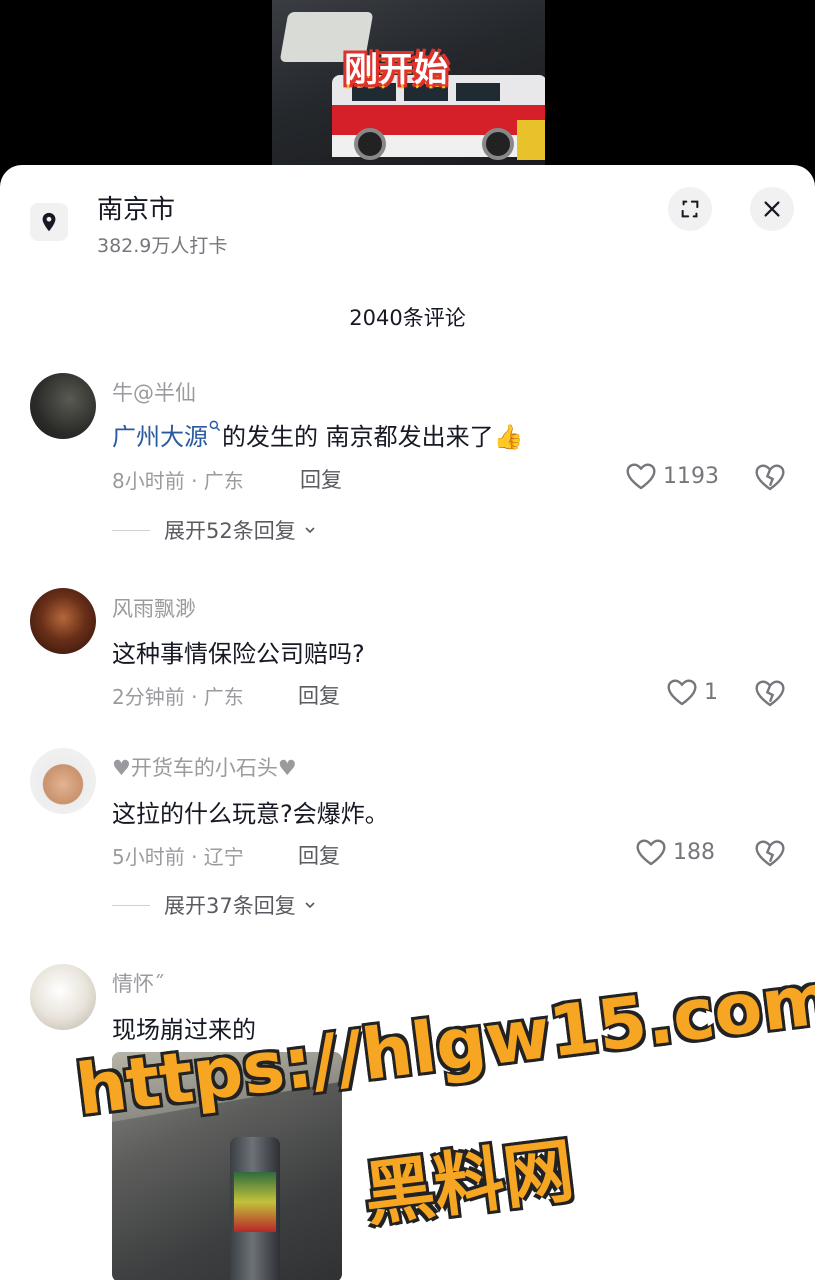 The width and height of the screenshot is (815, 1280). I want to click on expand-replies-label: 展开52条回复, so click(230, 531).